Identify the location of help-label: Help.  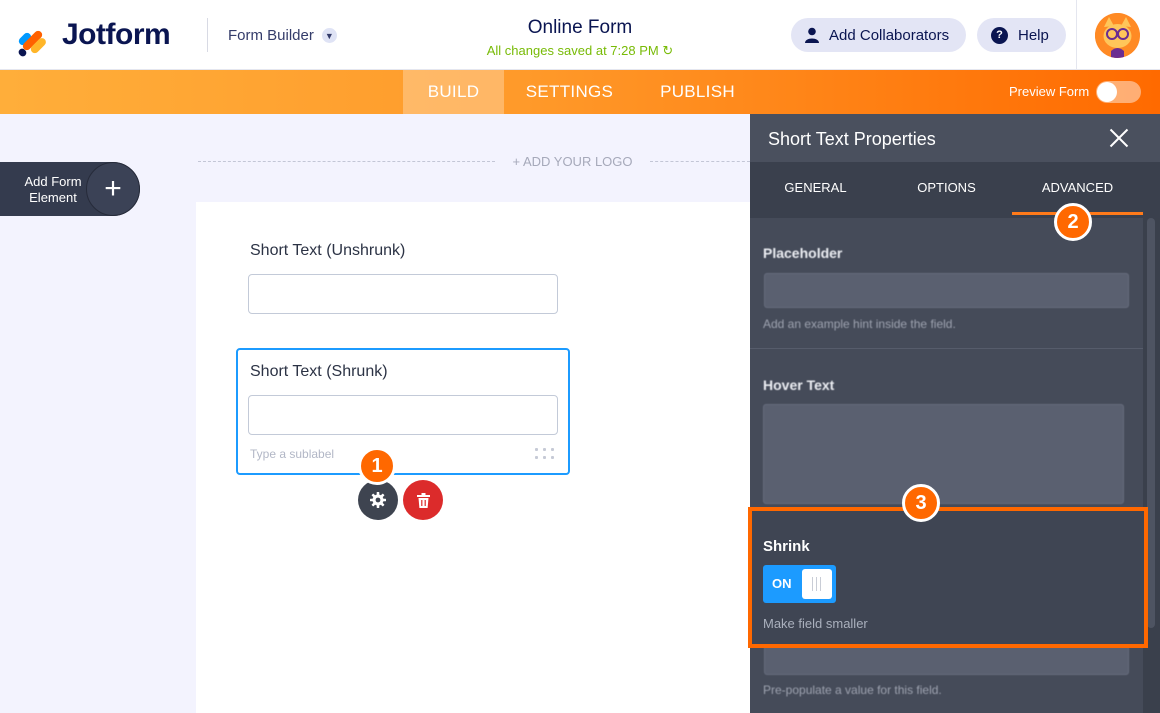
(1033, 35).